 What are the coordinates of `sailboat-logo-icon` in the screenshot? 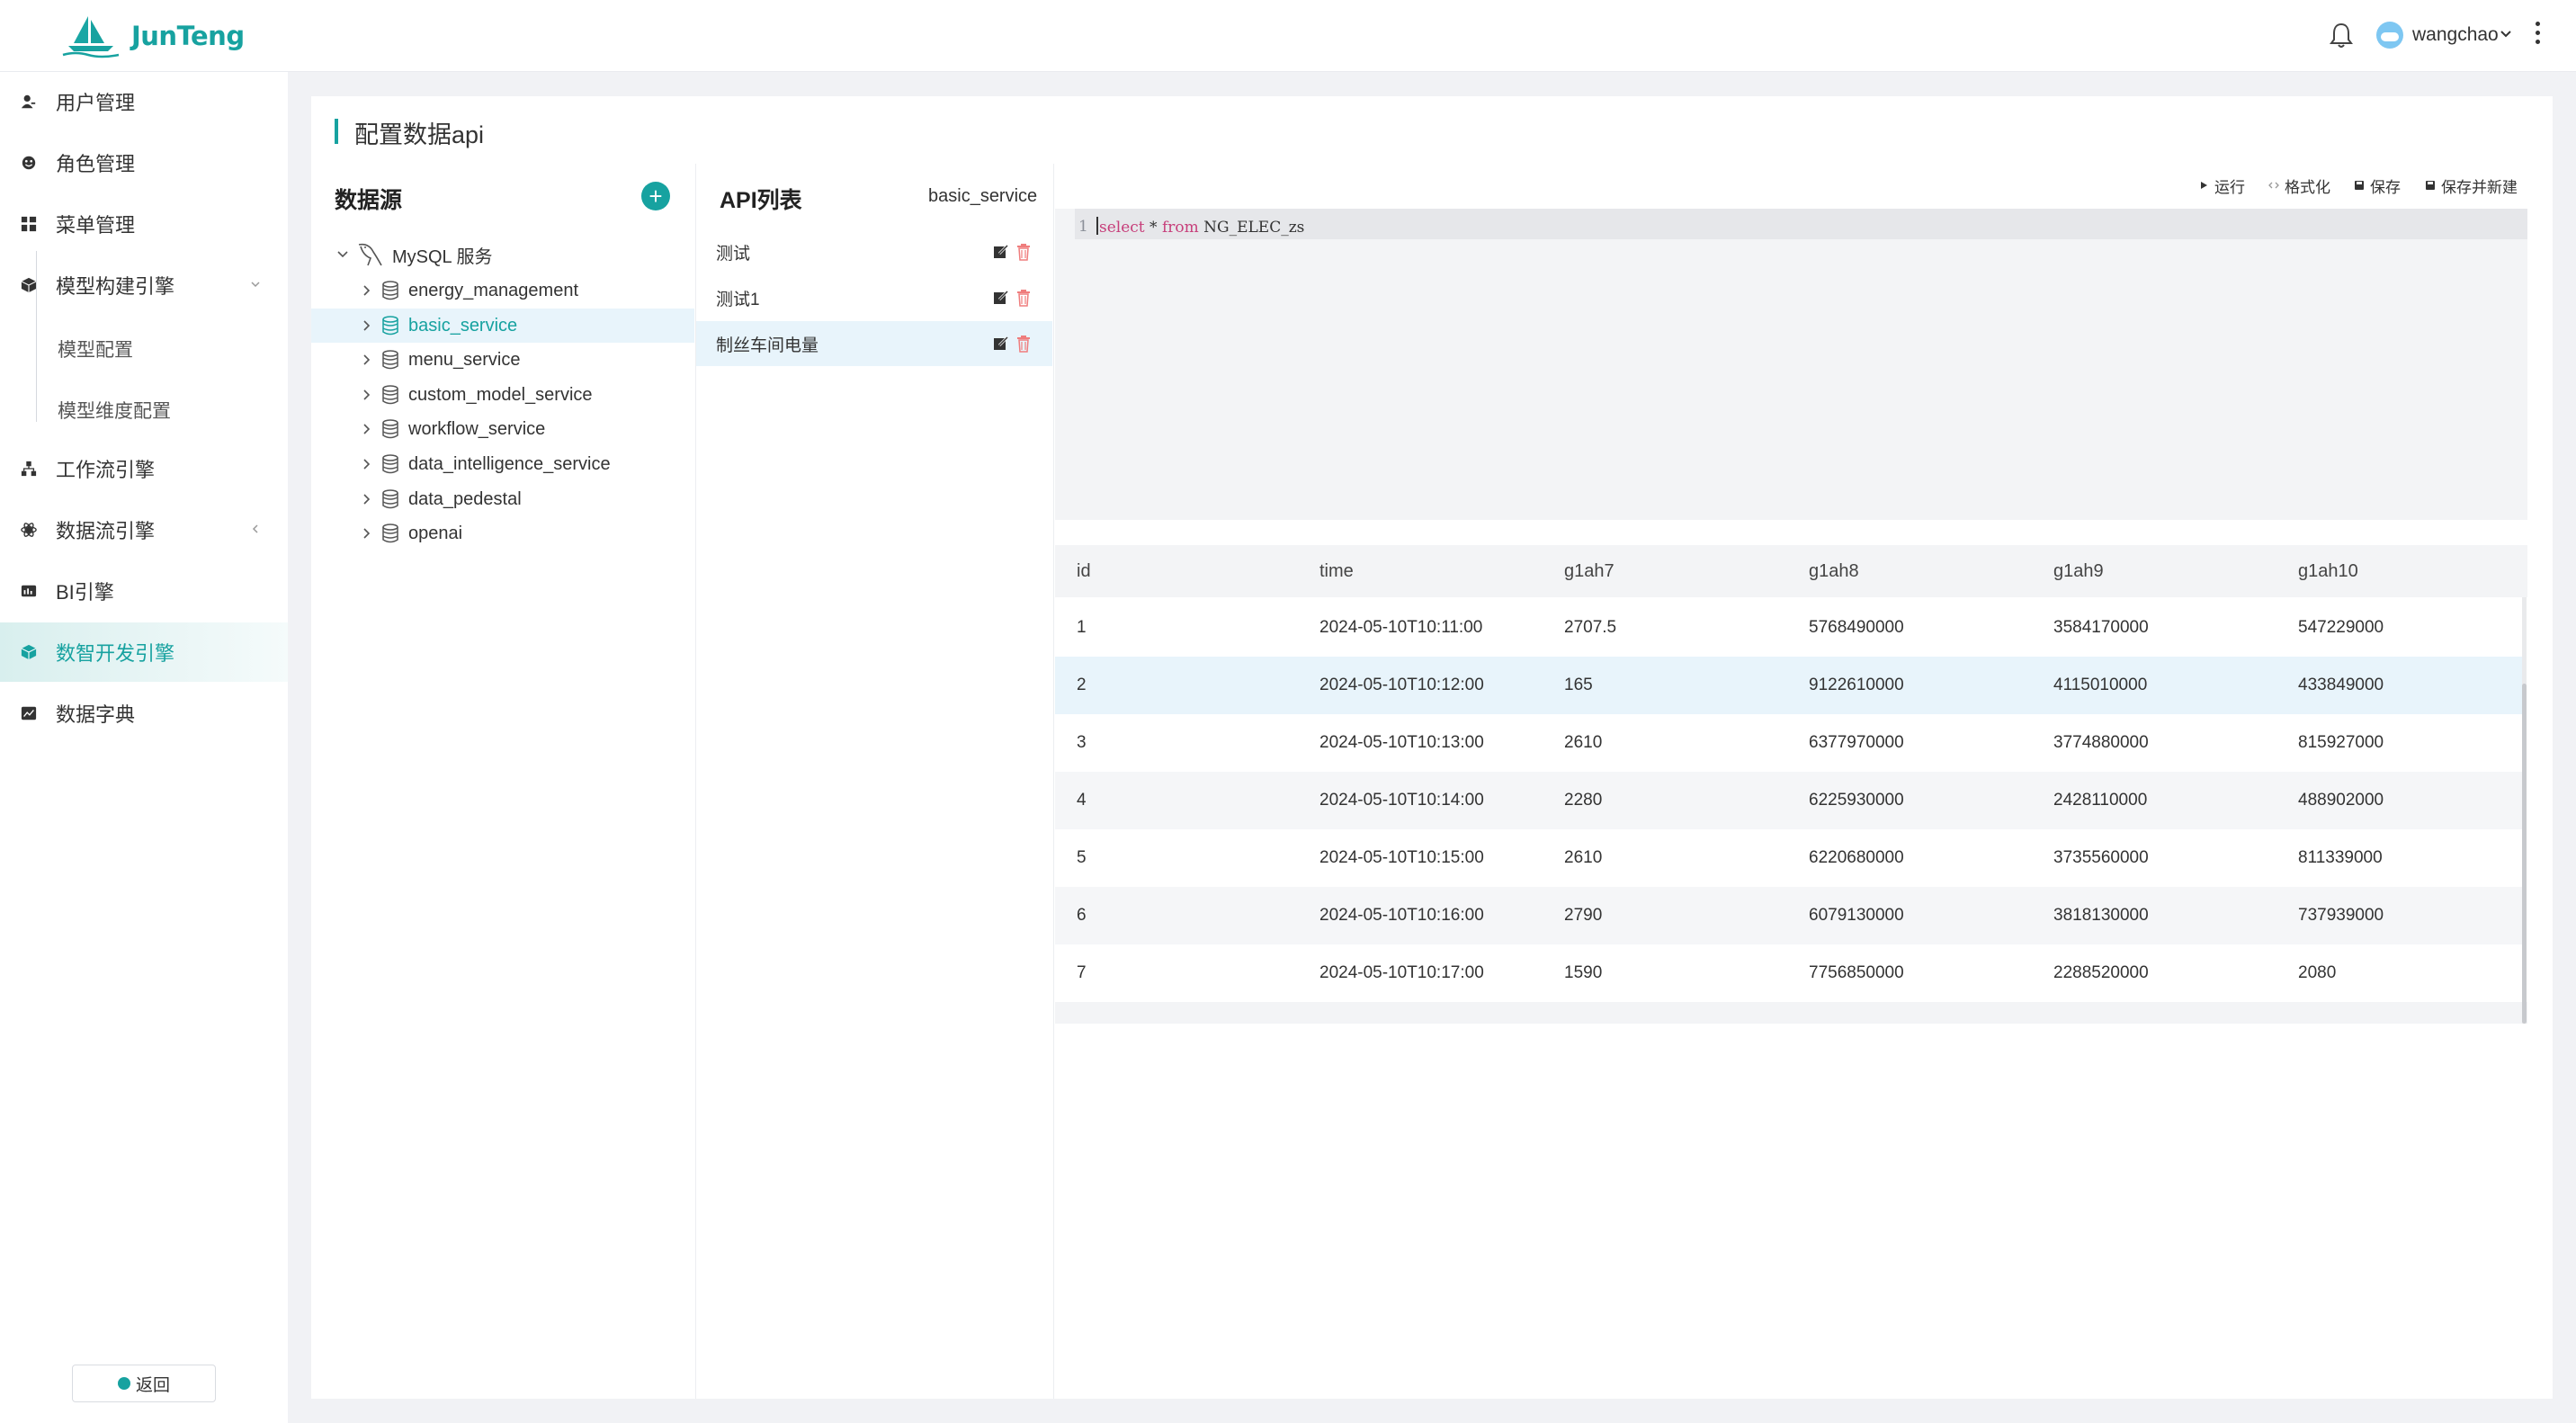 It's located at (91, 37).